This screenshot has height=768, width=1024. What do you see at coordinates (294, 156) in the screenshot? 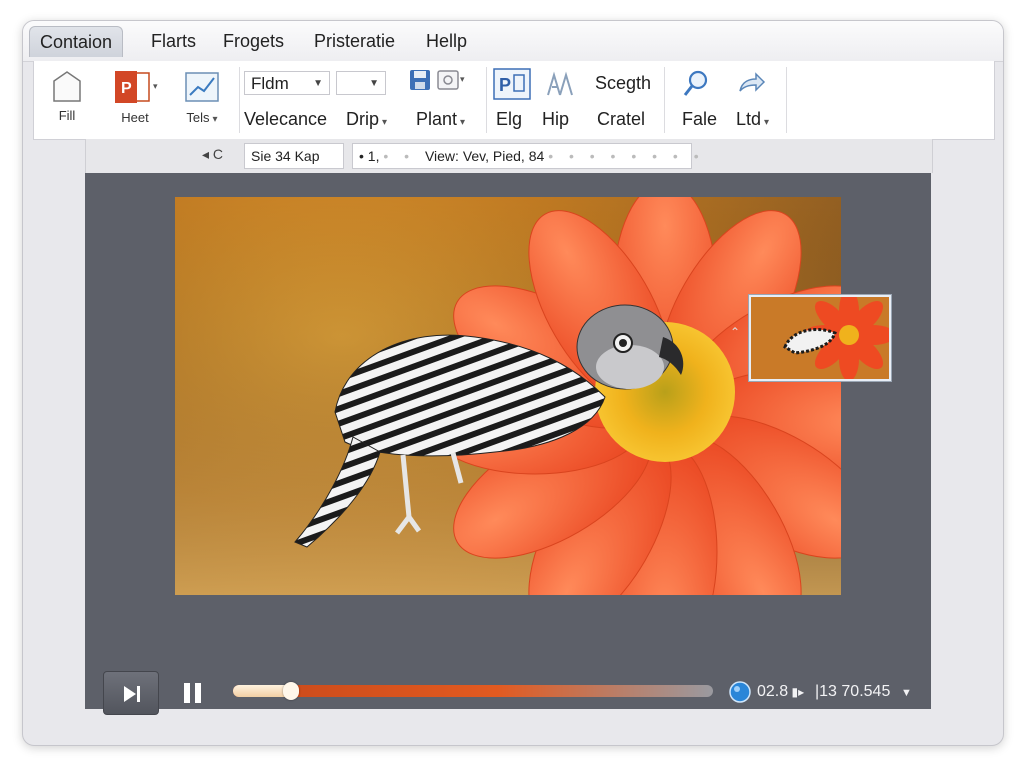
I see `size-field: Sie 34 Kap` at bounding box center [294, 156].